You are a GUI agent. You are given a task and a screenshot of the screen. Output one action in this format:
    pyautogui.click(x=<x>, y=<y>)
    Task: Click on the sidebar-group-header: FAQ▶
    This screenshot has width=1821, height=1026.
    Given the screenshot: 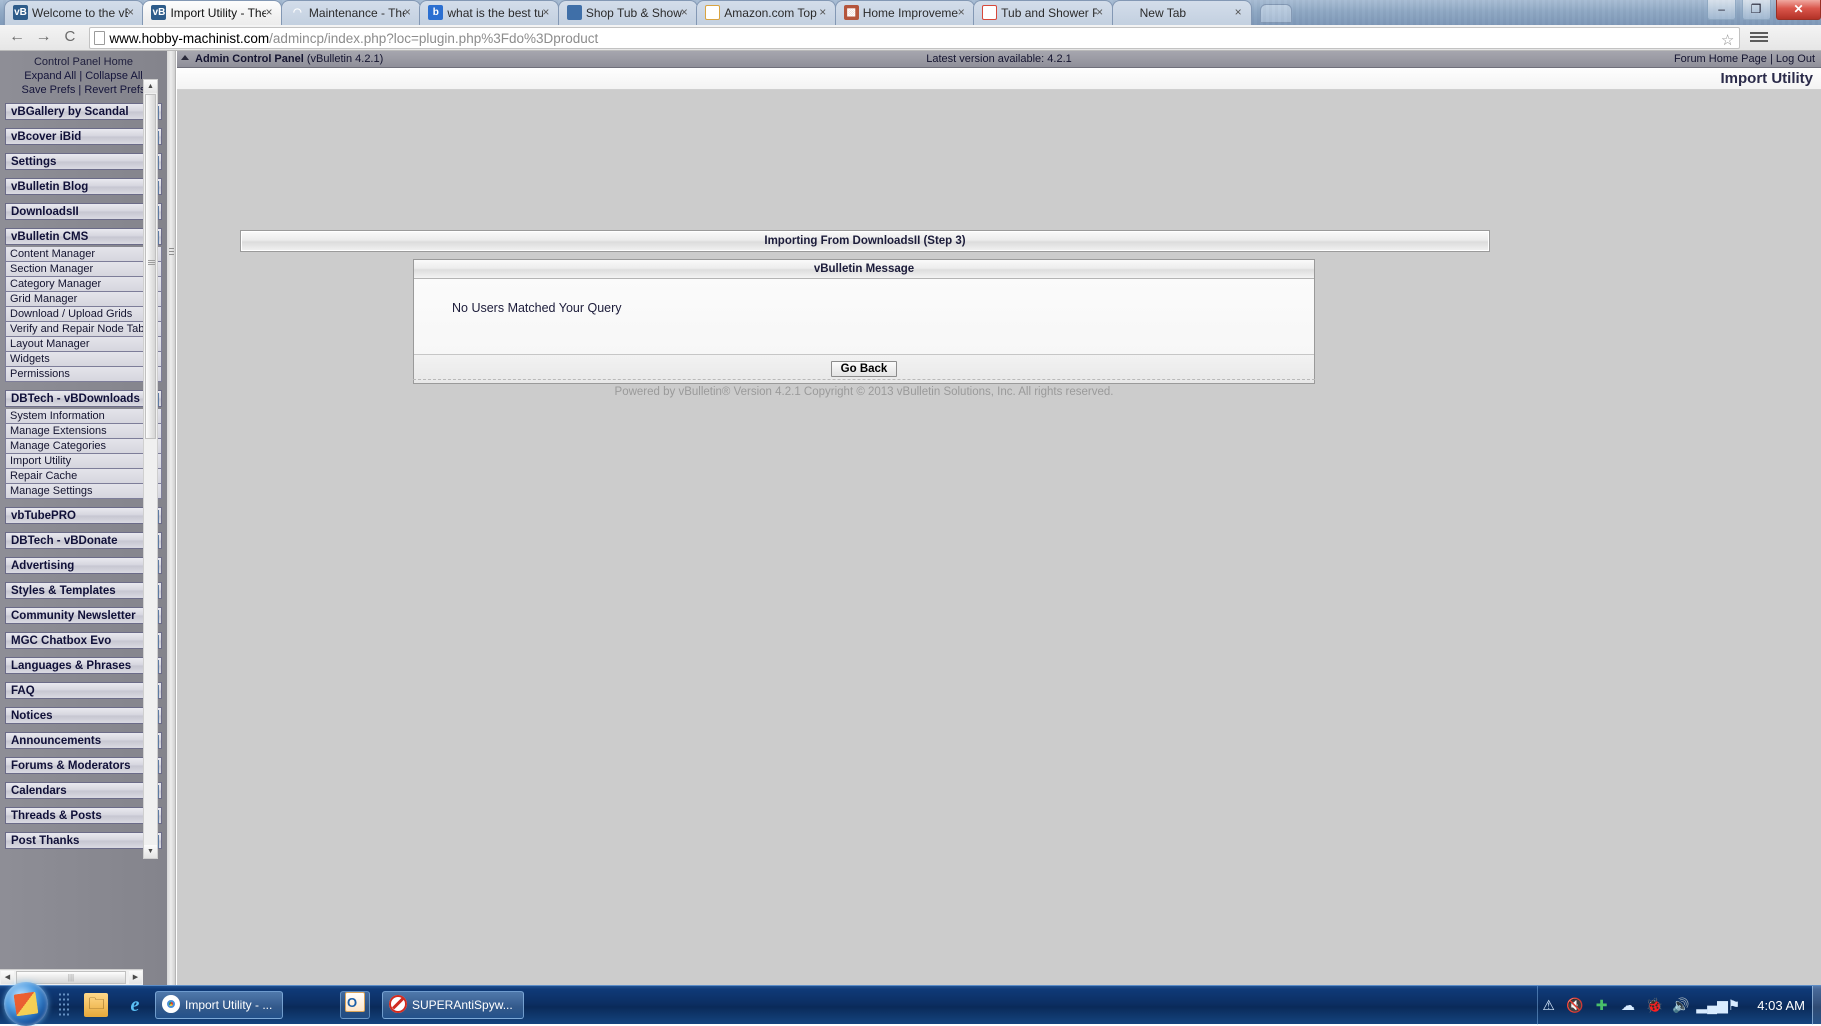 What is the action you would take?
    pyautogui.click(x=83, y=690)
    